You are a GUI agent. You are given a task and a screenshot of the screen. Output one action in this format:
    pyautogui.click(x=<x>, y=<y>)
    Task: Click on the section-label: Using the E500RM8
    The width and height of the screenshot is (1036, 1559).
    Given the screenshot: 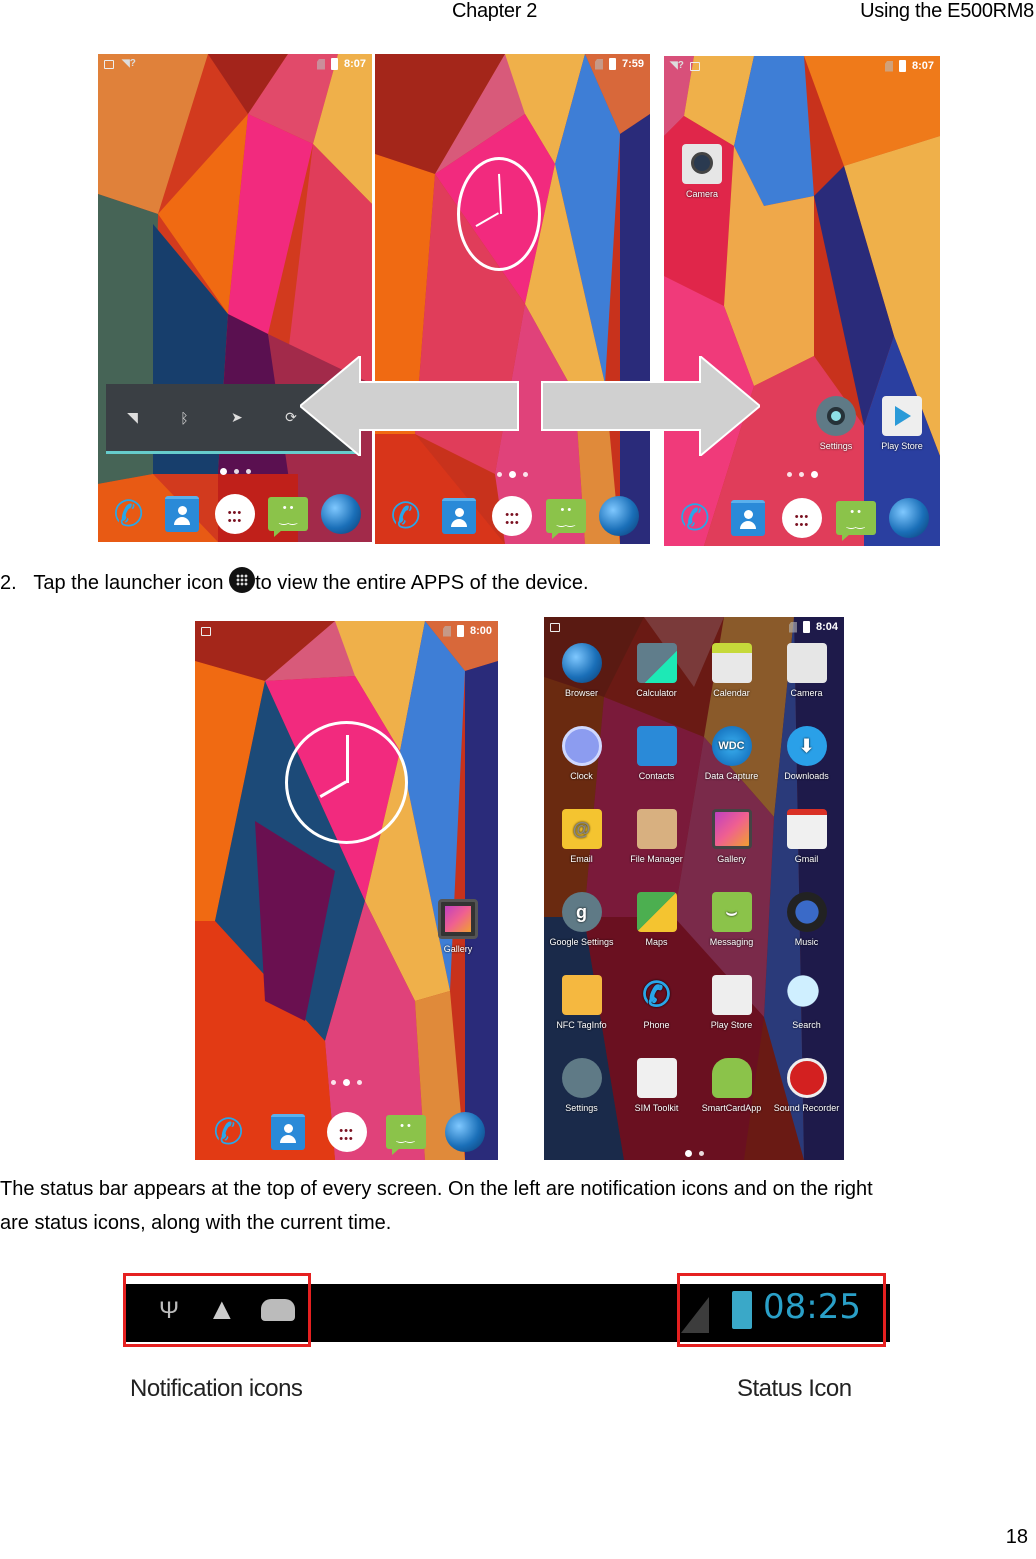 What is the action you would take?
    pyautogui.click(x=947, y=11)
    